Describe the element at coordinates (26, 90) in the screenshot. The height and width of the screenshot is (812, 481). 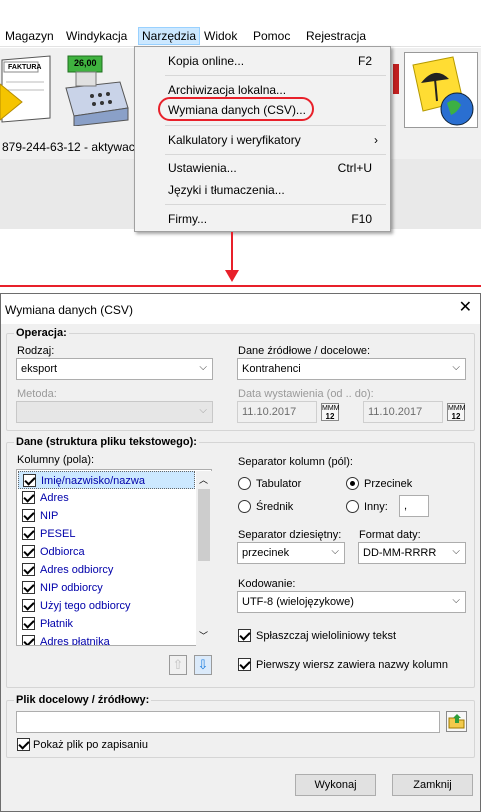
I see `invoice-icon: FAKTURA` at that location.